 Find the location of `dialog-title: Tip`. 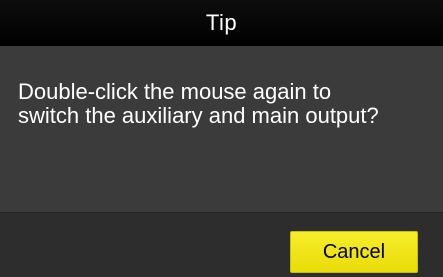

dialog-title: Tip is located at coordinates (221, 22).